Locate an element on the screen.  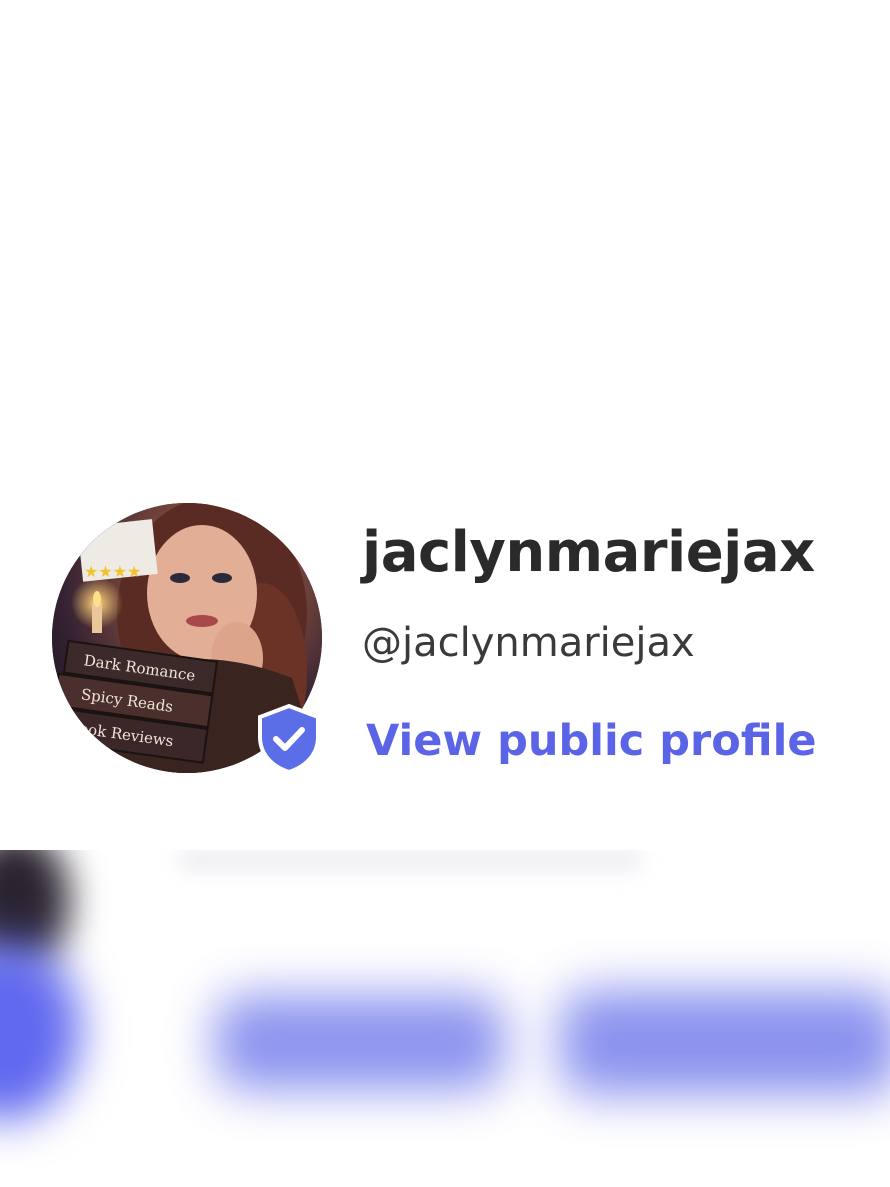
verified-shield-icon is located at coordinates (289, 739).